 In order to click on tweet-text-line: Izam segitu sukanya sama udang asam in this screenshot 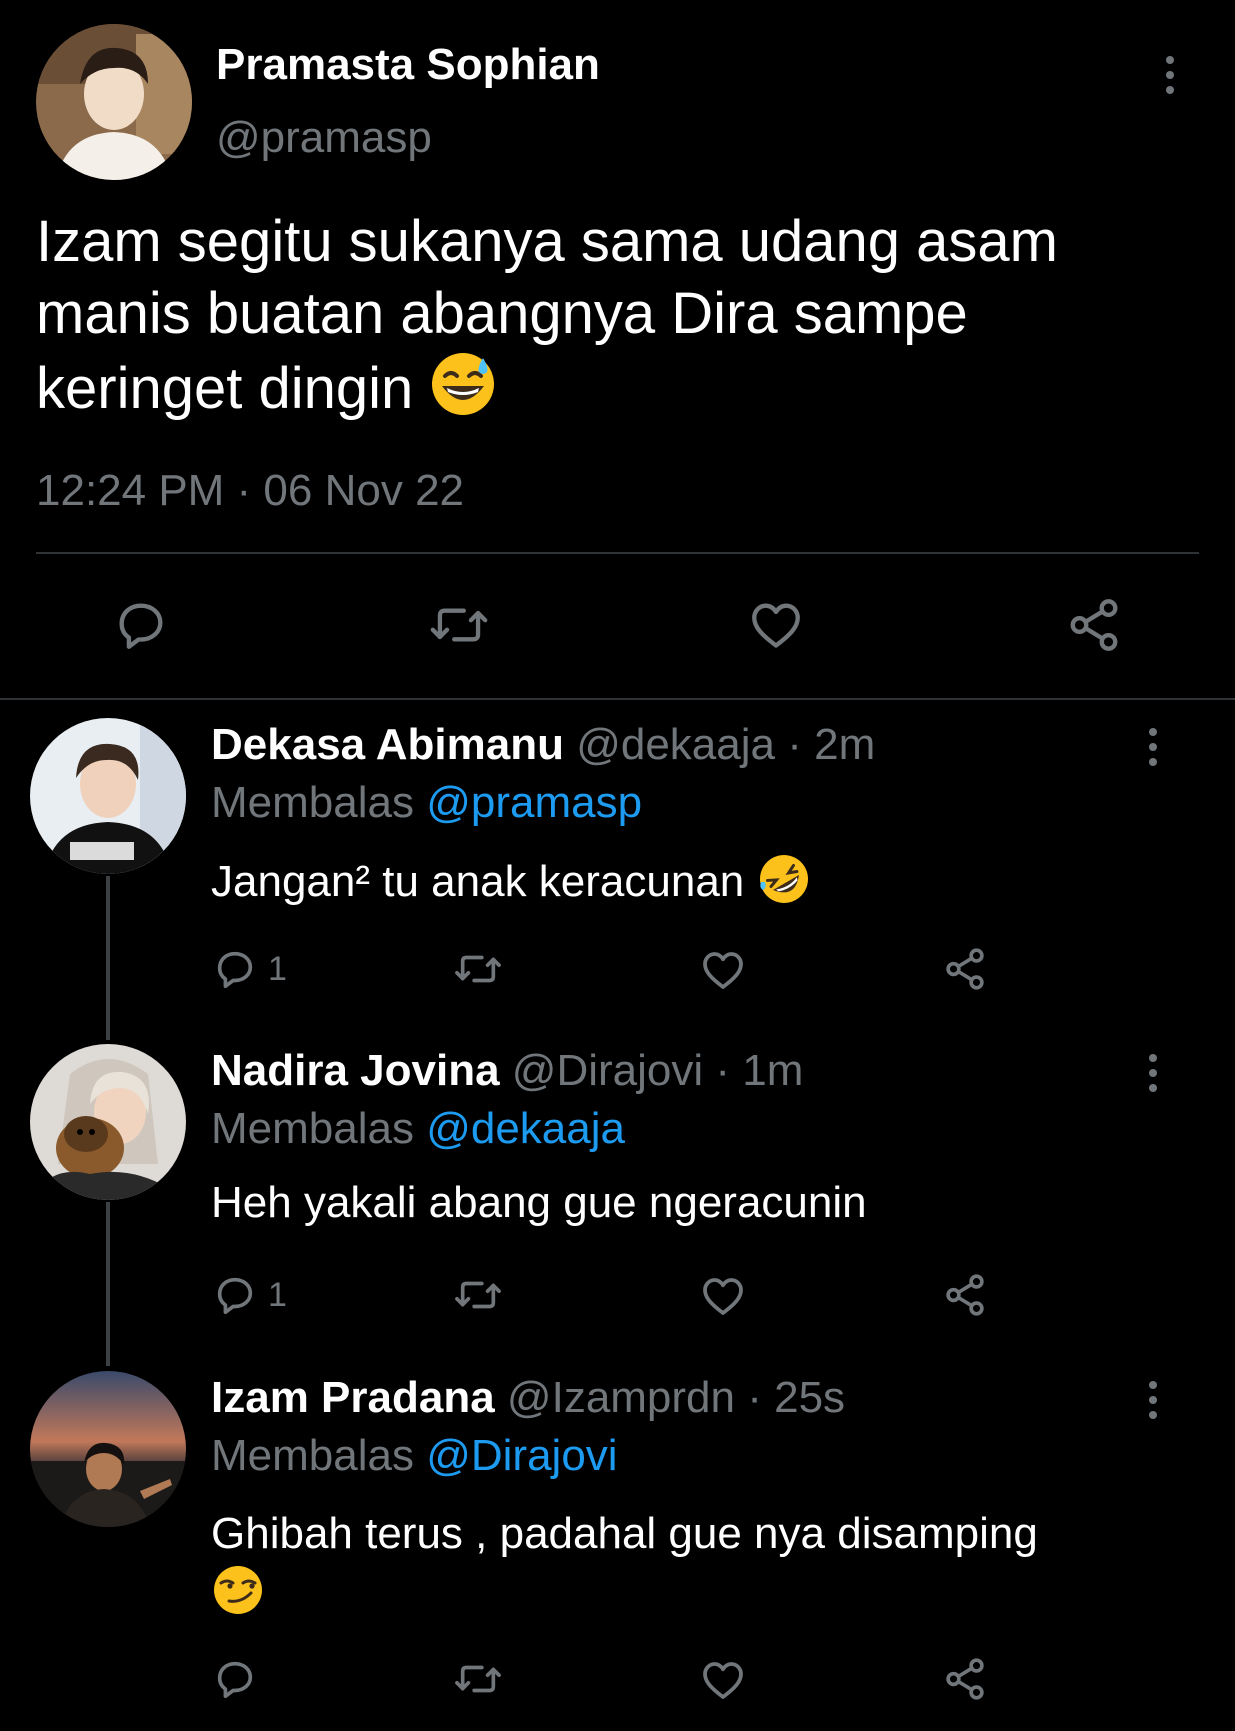, I will do `click(547, 241)`.